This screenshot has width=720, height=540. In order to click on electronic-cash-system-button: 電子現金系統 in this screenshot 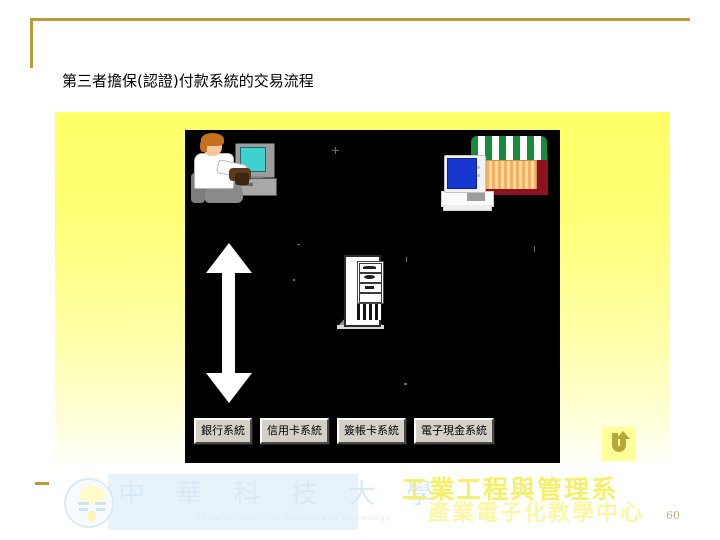, I will do `click(454, 431)`.